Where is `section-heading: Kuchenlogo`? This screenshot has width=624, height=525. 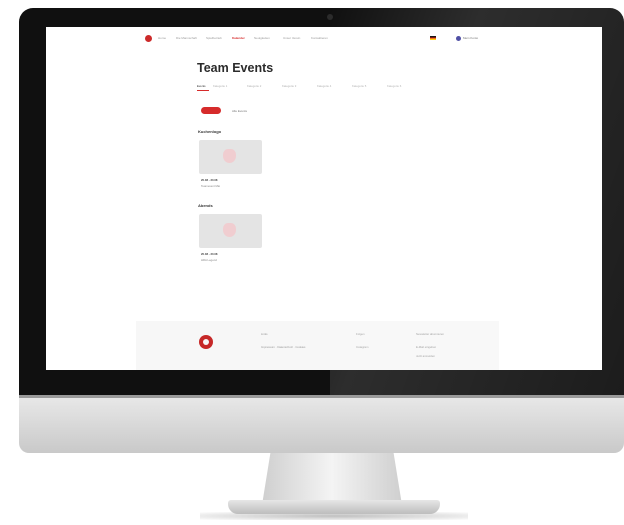
section-heading: Kuchenlogo is located at coordinates (210, 131).